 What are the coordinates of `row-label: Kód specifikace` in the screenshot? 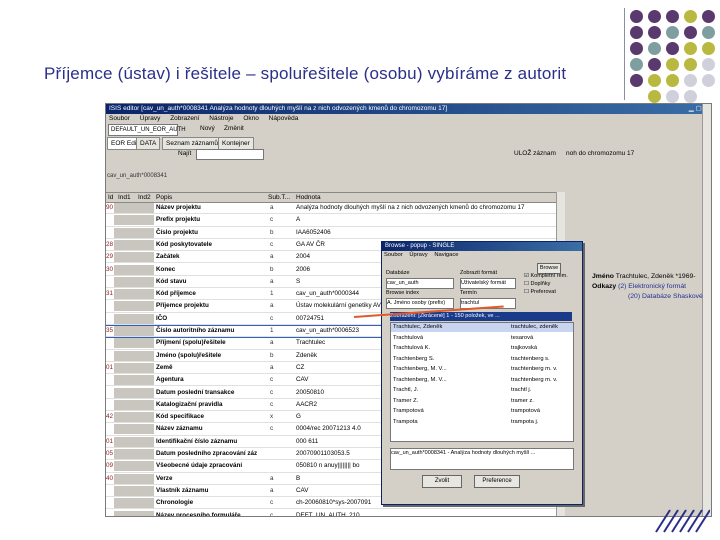 It's located at (180, 417).